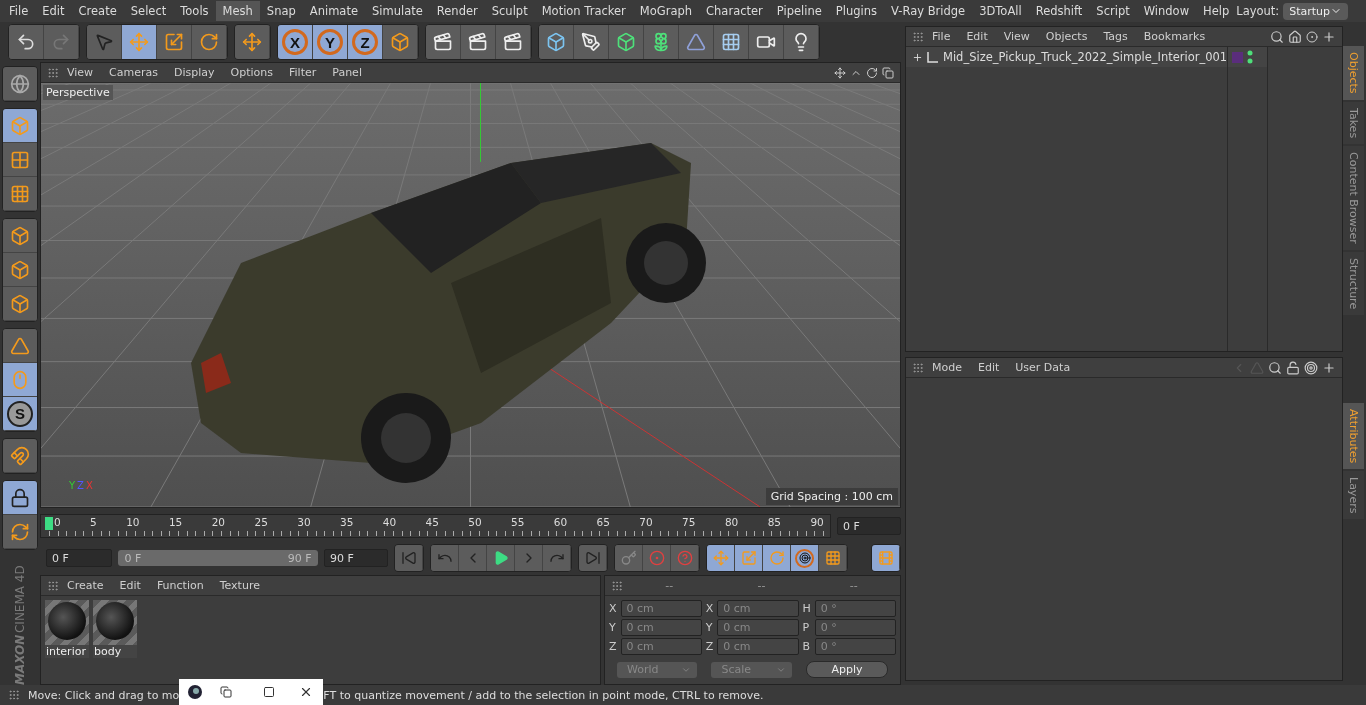 The width and height of the screenshot is (1366, 705). What do you see at coordinates (19, 11) in the screenshot?
I see `menu-item: File` at bounding box center [19, 11].